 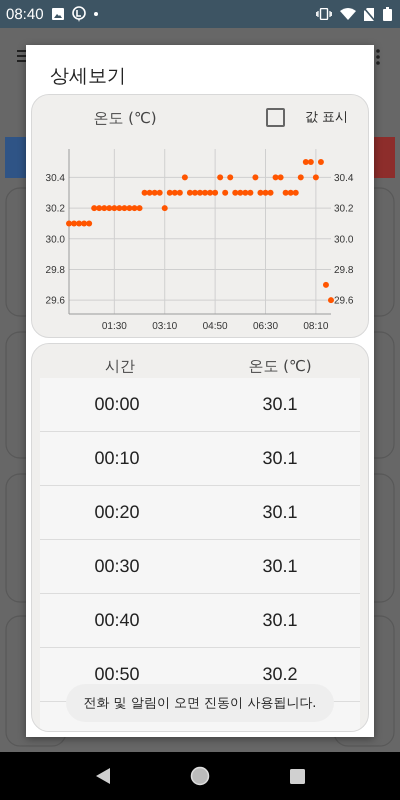 I want to click on battery-icon, so click(x=387, y=14).